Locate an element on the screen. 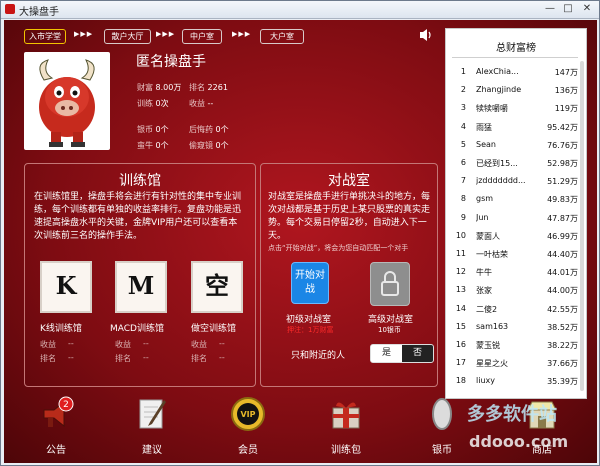  ranking-row: 4 雨猛 95.42万 is located at coordinates (516, 131).